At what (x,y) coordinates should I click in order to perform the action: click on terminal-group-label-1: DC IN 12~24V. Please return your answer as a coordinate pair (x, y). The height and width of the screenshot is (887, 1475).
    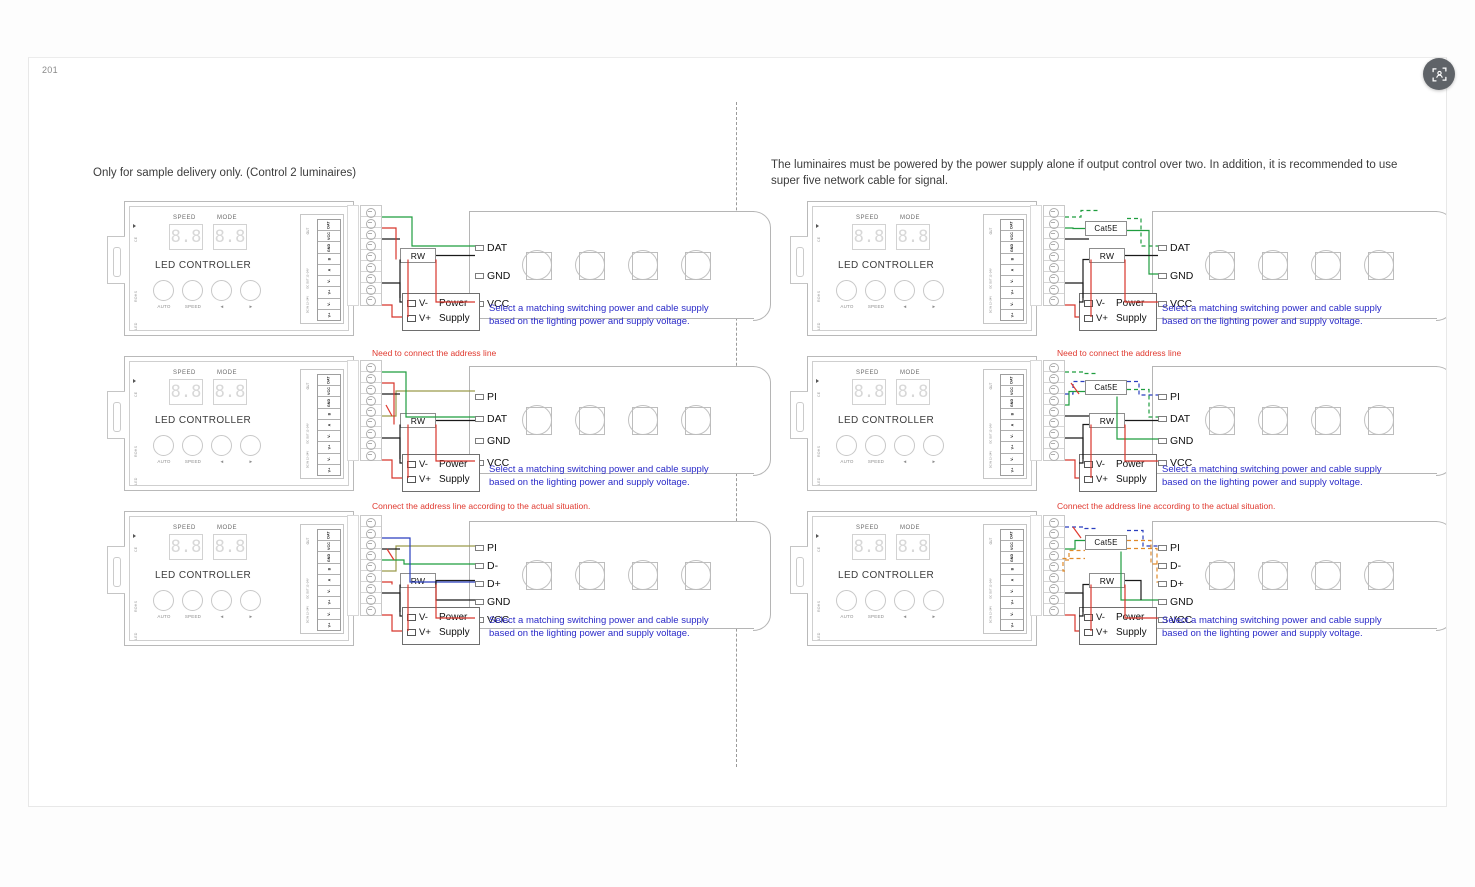
    Looking at the image, I should click on (308, 459).